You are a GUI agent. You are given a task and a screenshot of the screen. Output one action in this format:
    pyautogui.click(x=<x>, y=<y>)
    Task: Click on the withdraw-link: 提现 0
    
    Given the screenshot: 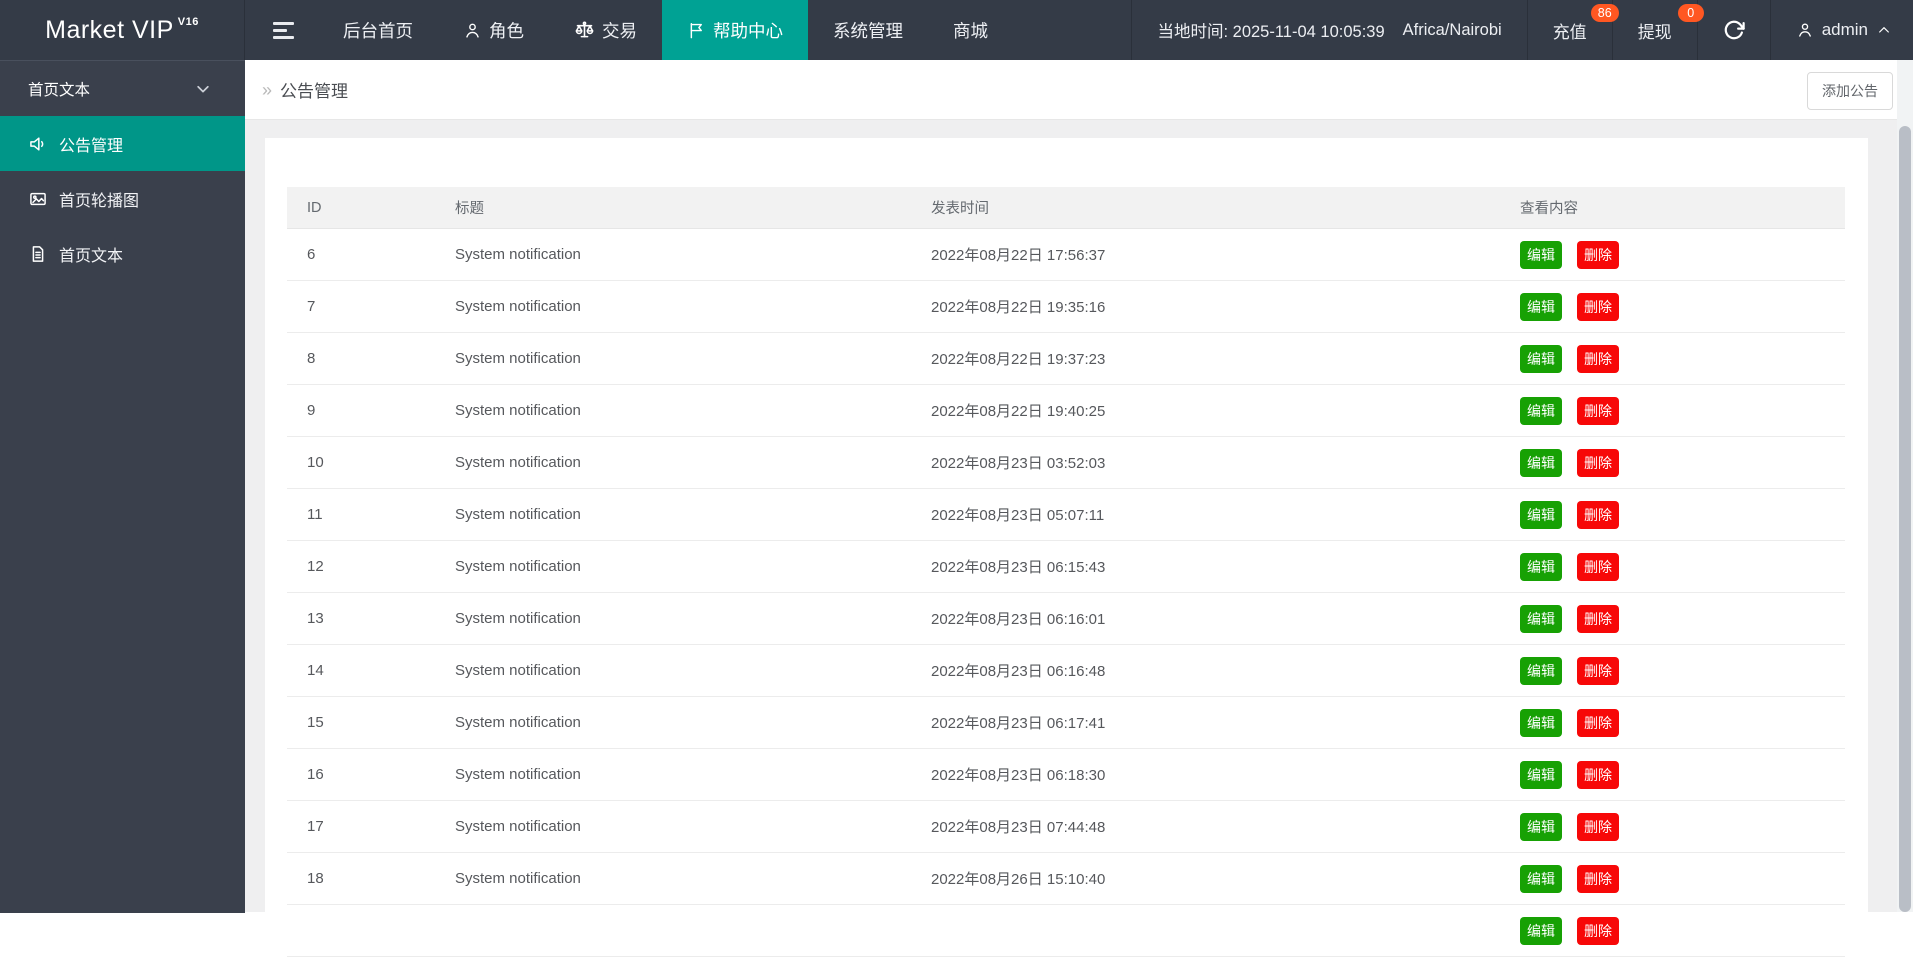 What is the action you would take?
    pyautogui.click(x=1671, y=23)
    